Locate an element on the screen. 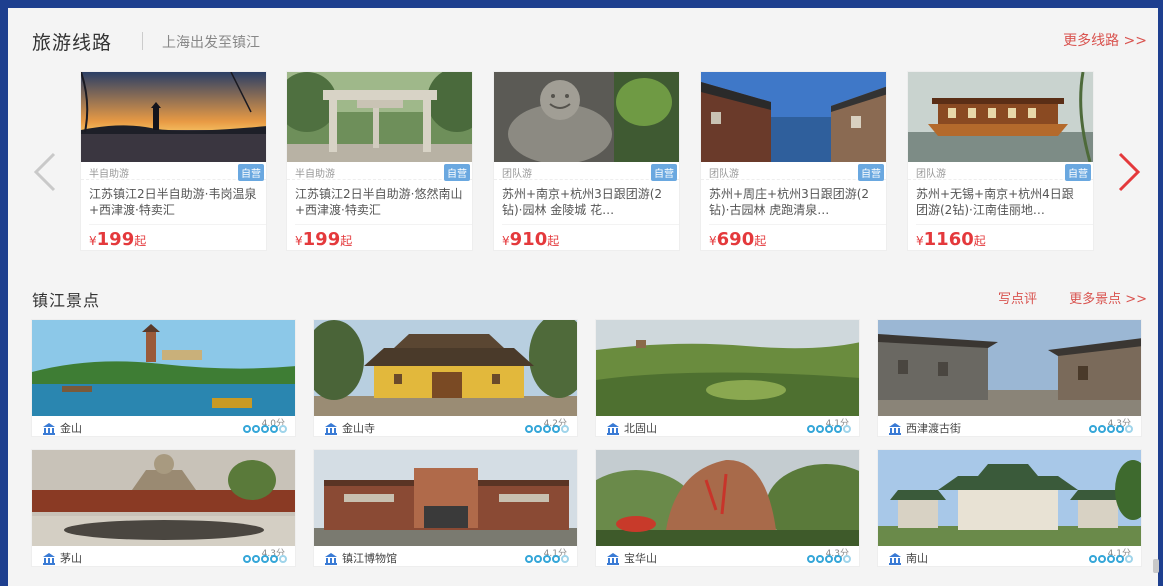 The height and width of the screenshot is (586, 1163). route-card: 半自助游 自营 江苏镇江2日半自助游·悠然南山+西津渡·特卖汇 ¥199起 is located at coordinates (379, 161).